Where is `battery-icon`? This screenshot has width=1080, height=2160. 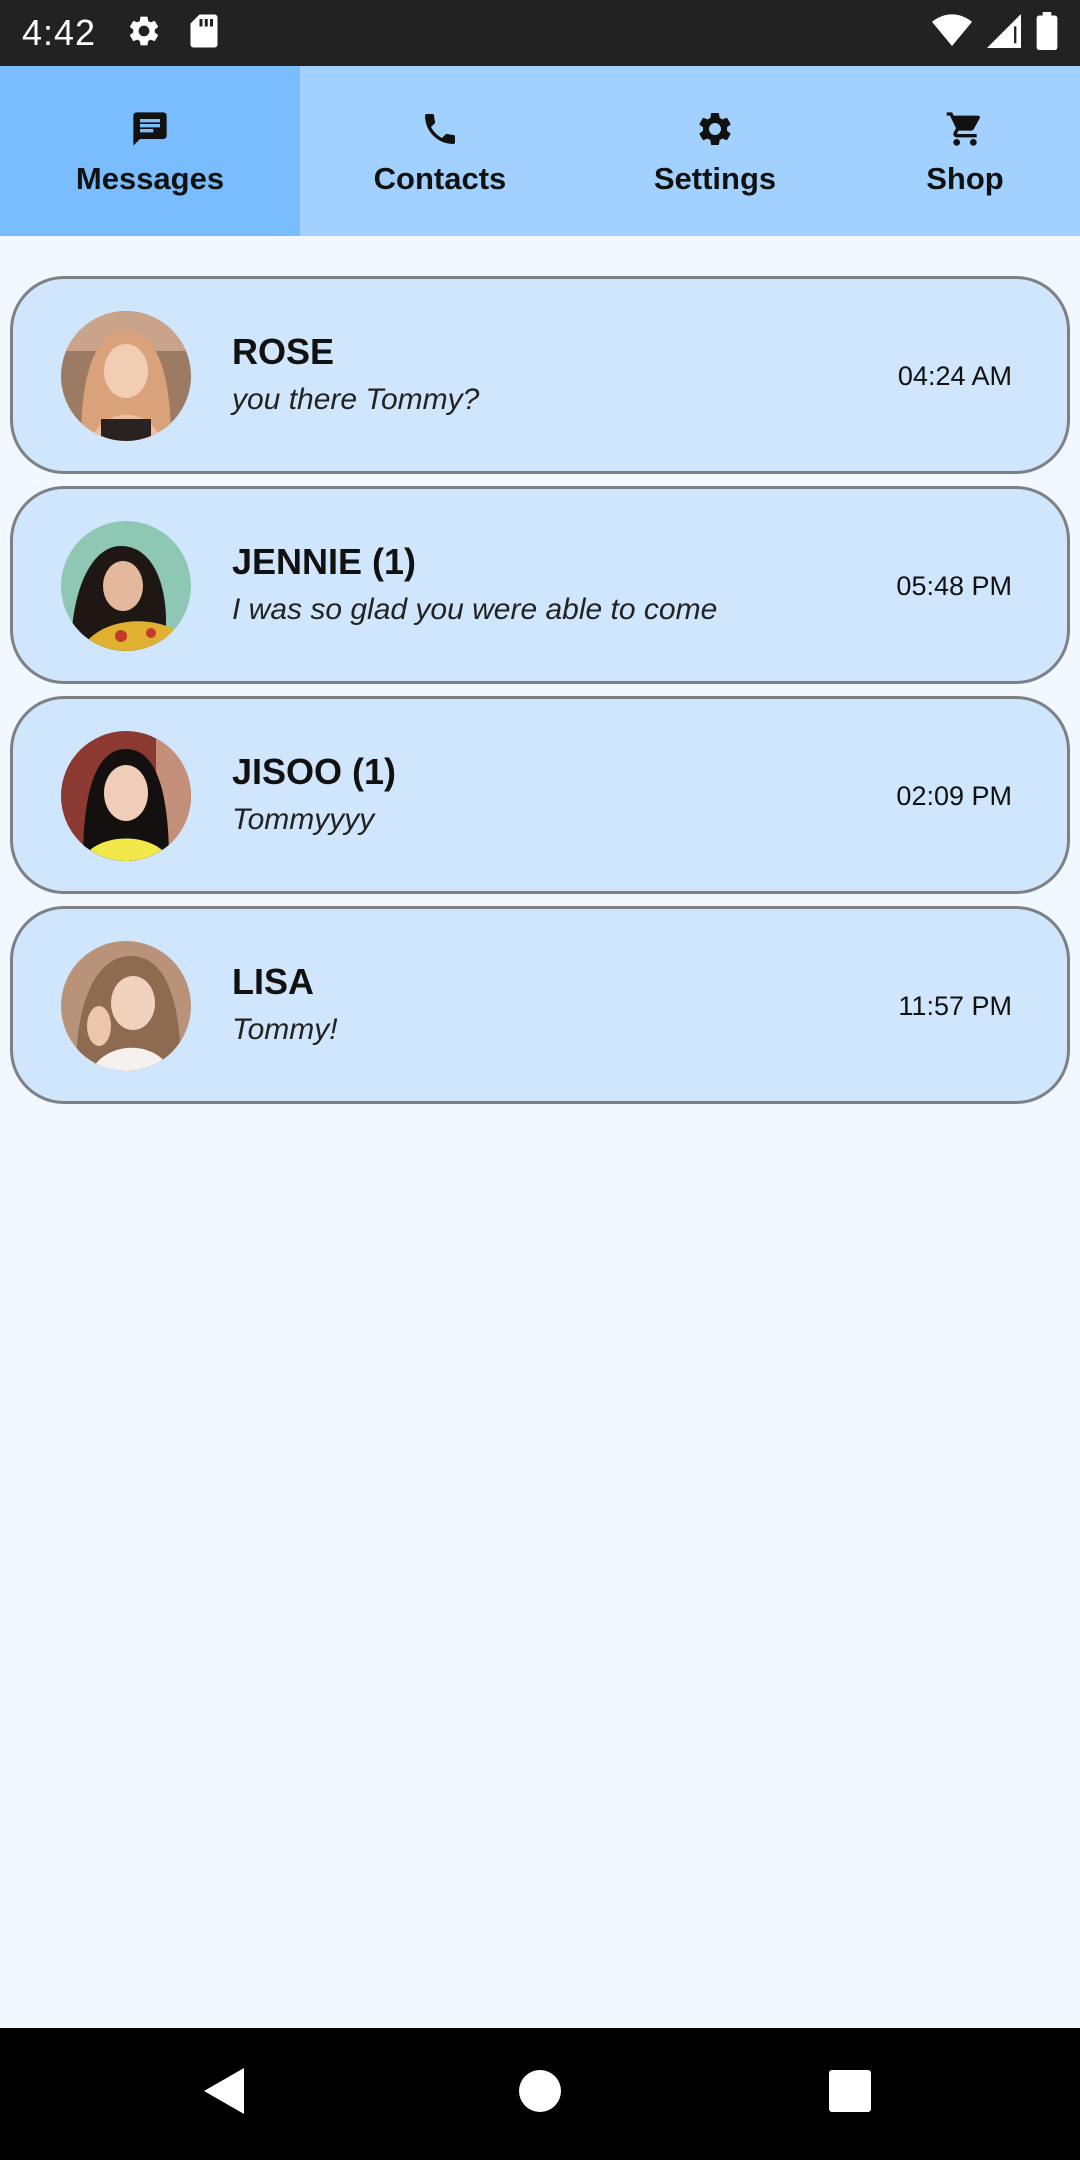 battery-icon is located at coordinates (1047, 33).